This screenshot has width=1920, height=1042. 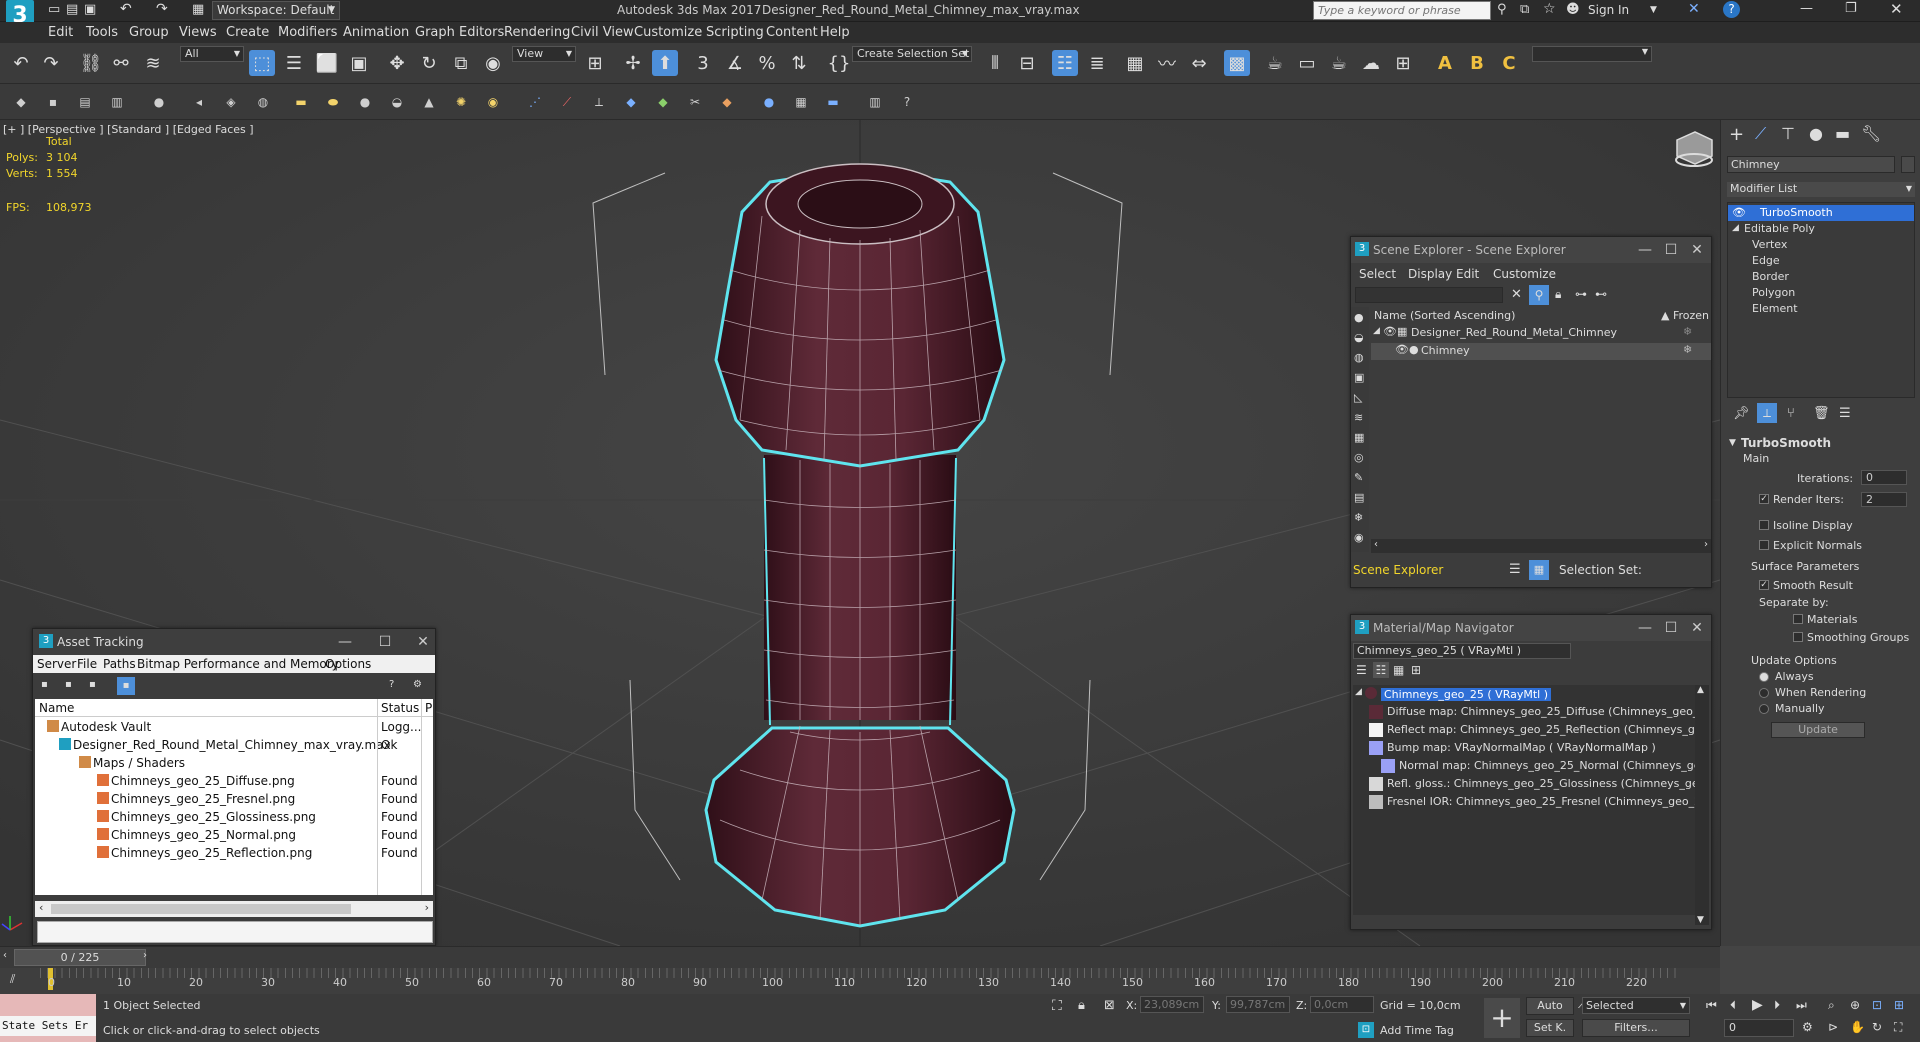 I want to click on display-shapes-icon: ◒, so click(x=1359, y=337).